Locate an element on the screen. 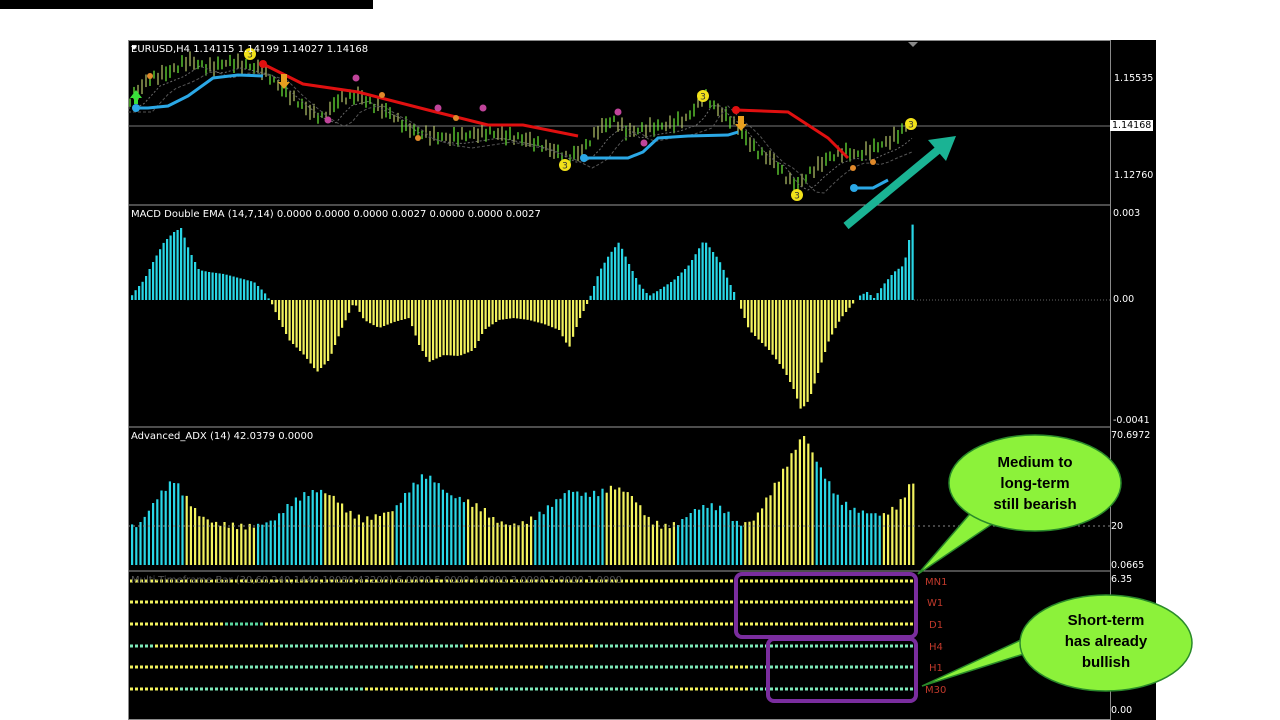 The width and height of the screenshot is (1280, 720). mtf-tick-bottom: 0.00 is located at coordinates (1122, 710).